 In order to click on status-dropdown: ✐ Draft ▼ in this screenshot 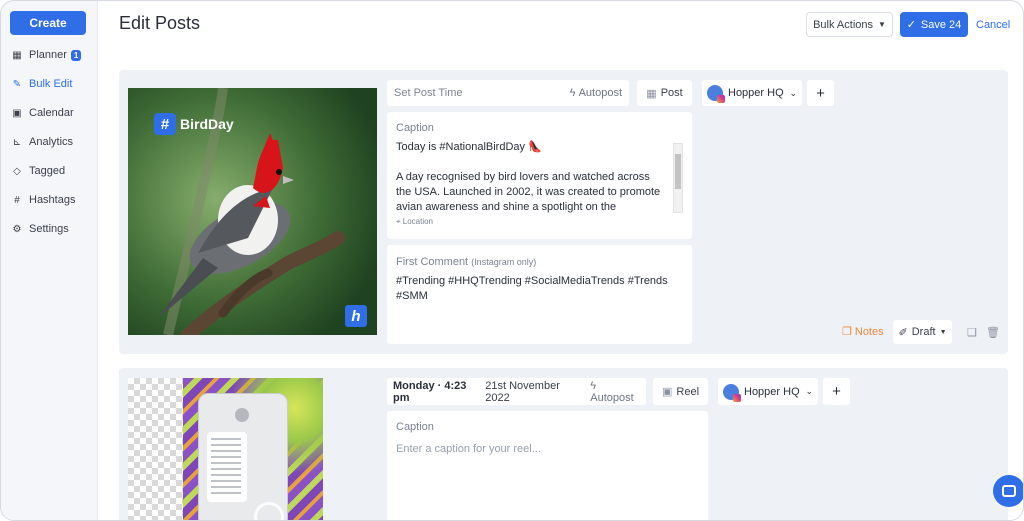, I will do `click(922, 332)`.